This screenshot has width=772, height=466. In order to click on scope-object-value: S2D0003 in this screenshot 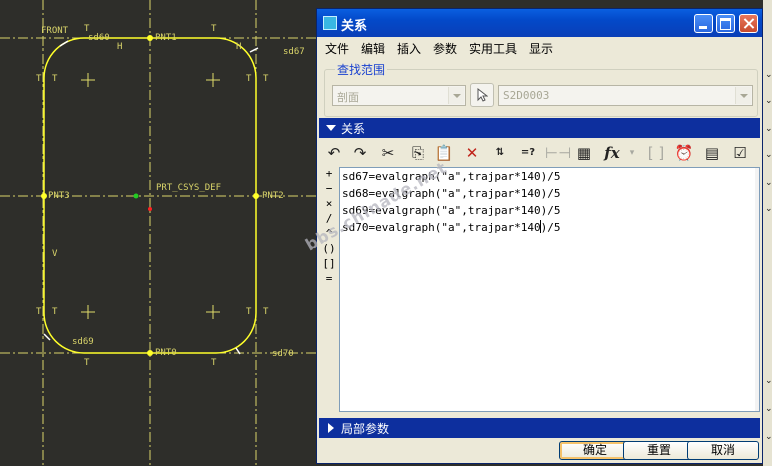, I will do `click(526, 95)`.